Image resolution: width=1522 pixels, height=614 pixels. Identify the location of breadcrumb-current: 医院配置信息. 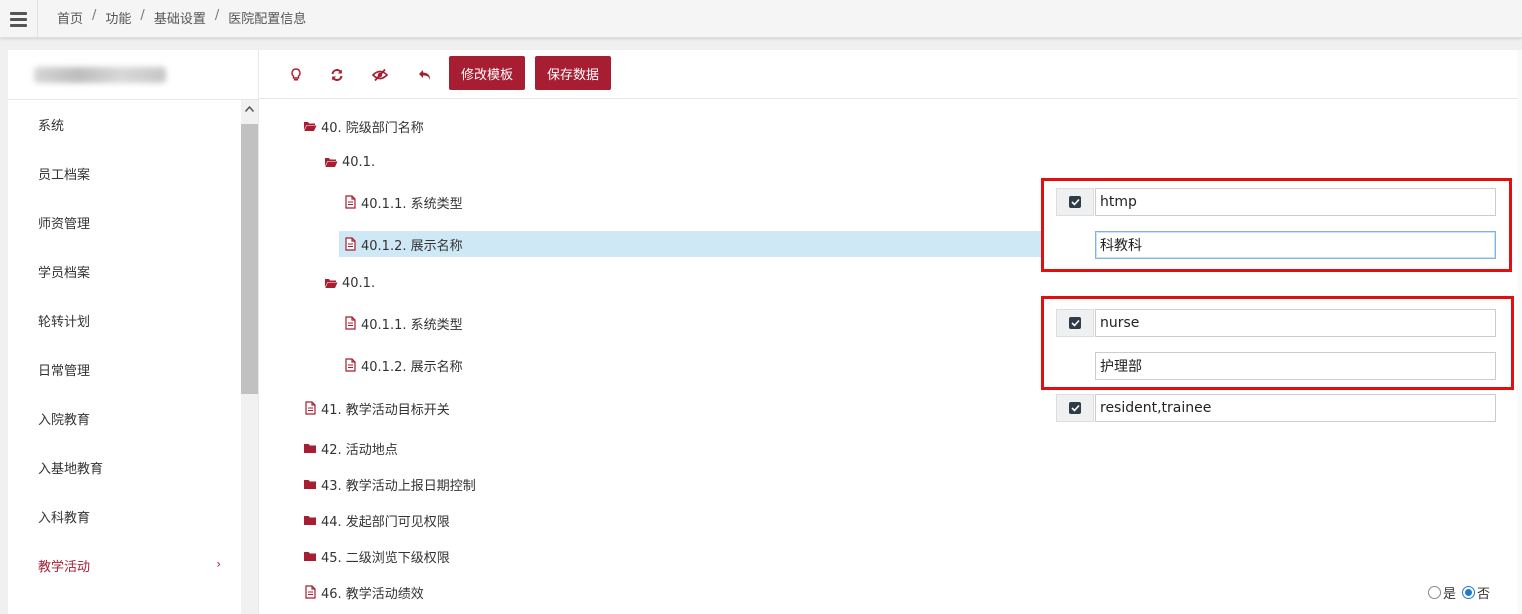
(267, 19).